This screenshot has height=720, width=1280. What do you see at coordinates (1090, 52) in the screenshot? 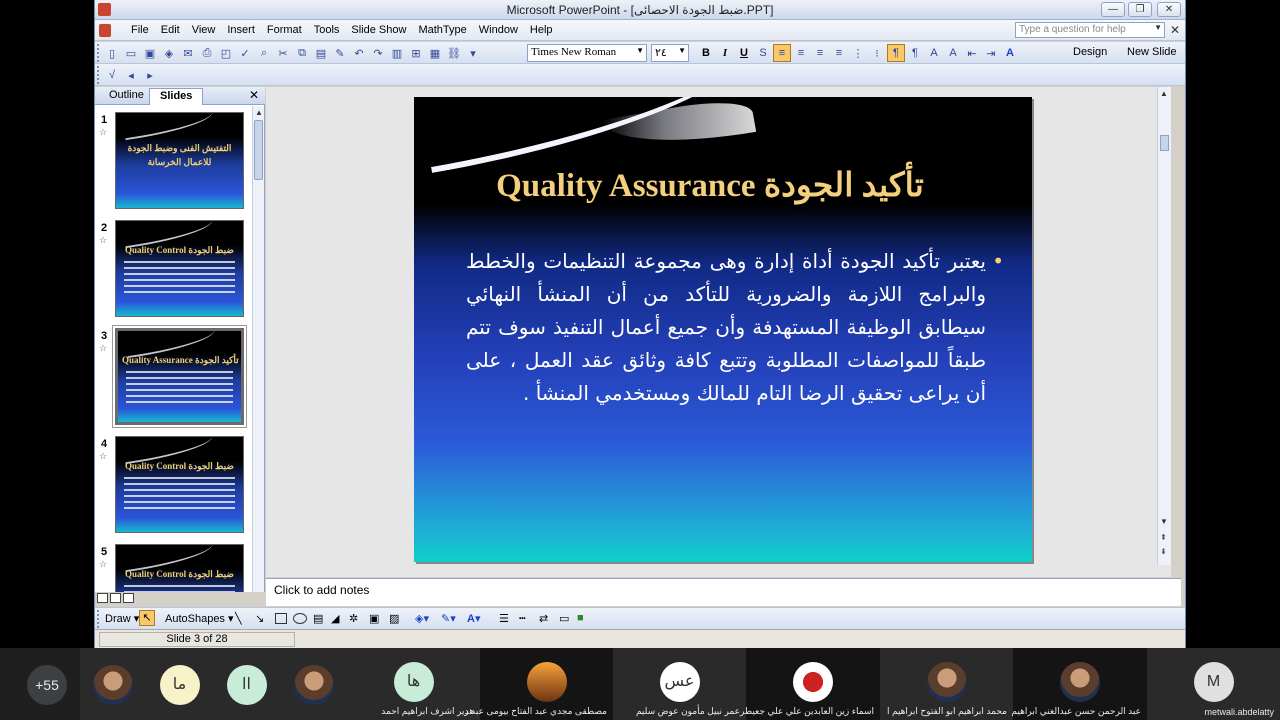
I see `design-button: Design` at bounding box center [1090, 52].